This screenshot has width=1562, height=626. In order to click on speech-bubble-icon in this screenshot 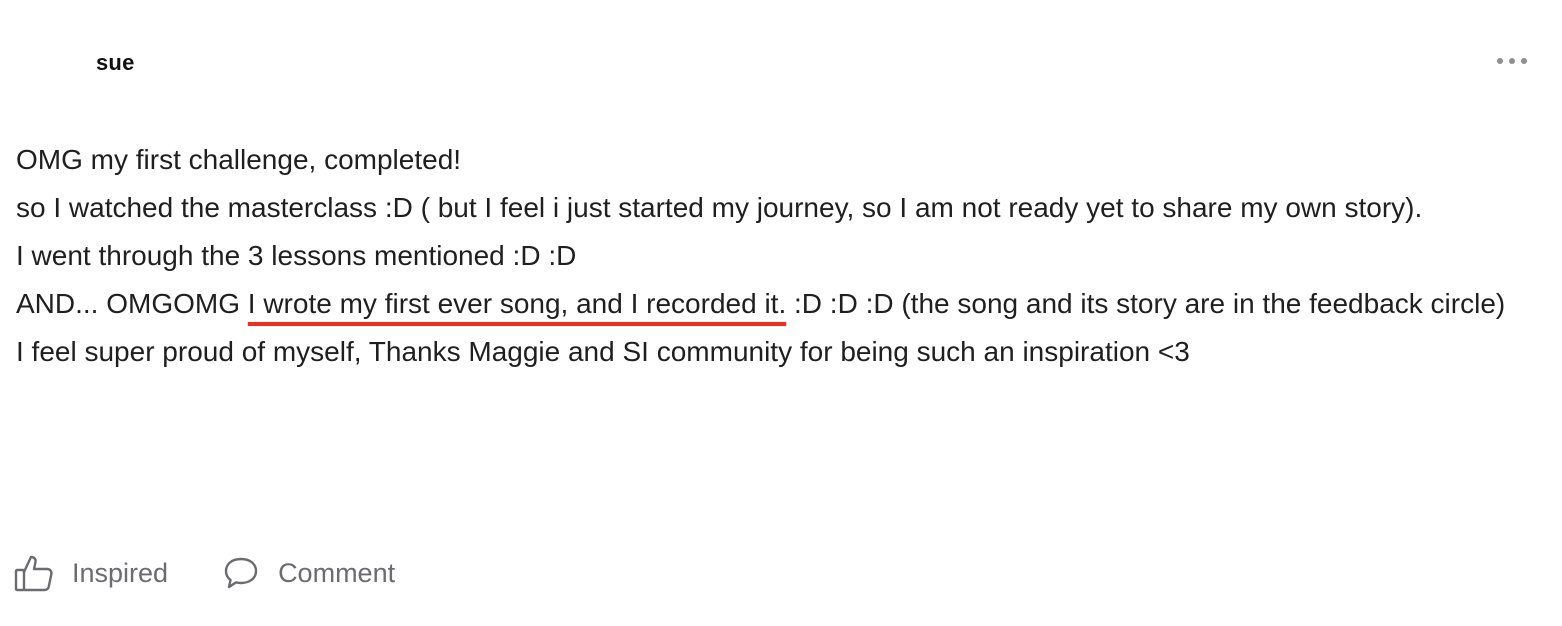, I will do `click(241, 573)`.